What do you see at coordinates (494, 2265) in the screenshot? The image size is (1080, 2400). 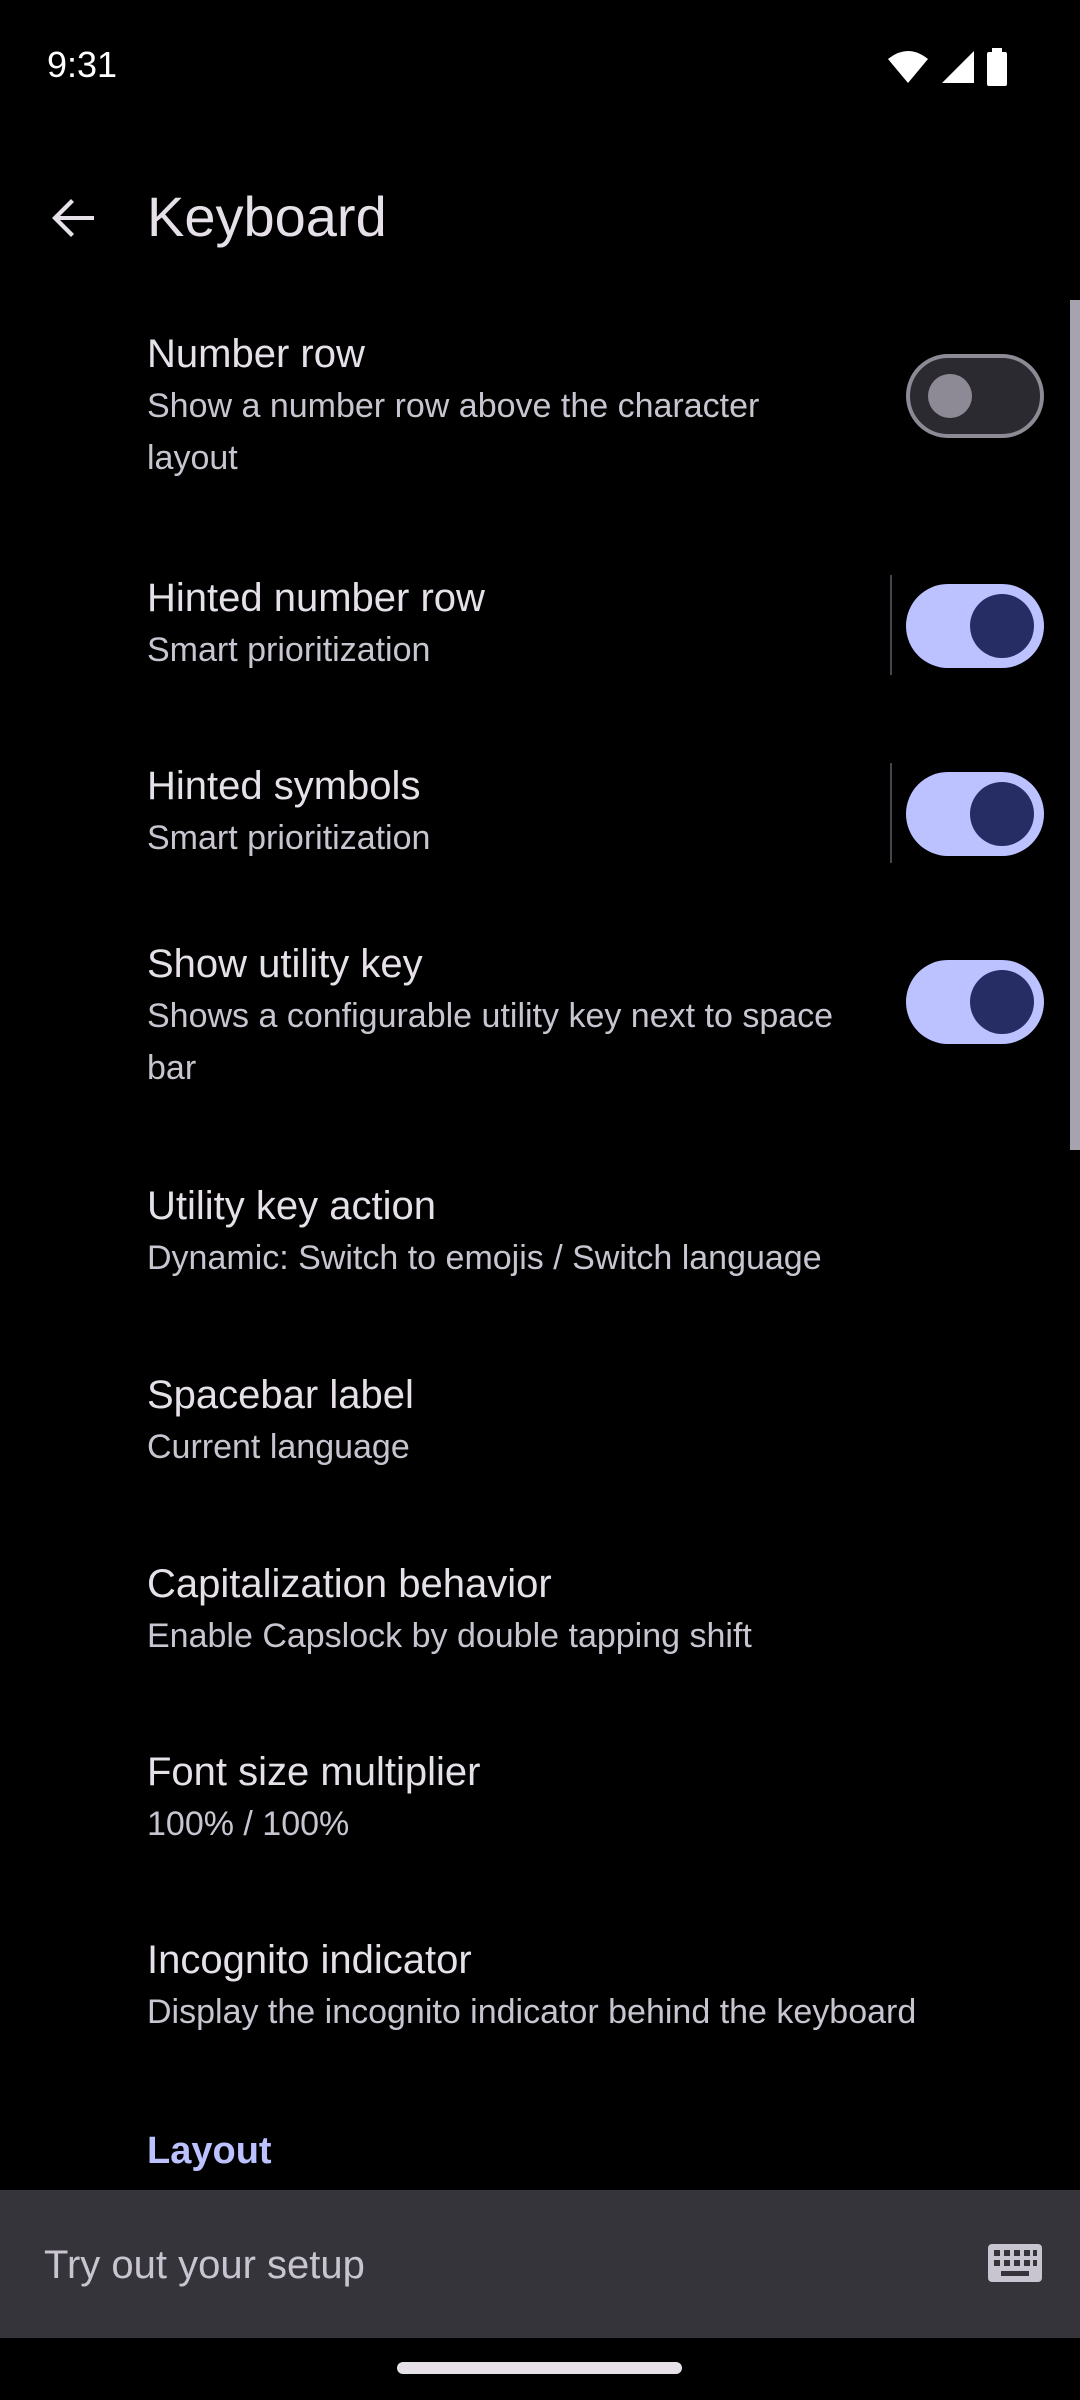 I see `try-out-input` at bounding box center [494, 2265].